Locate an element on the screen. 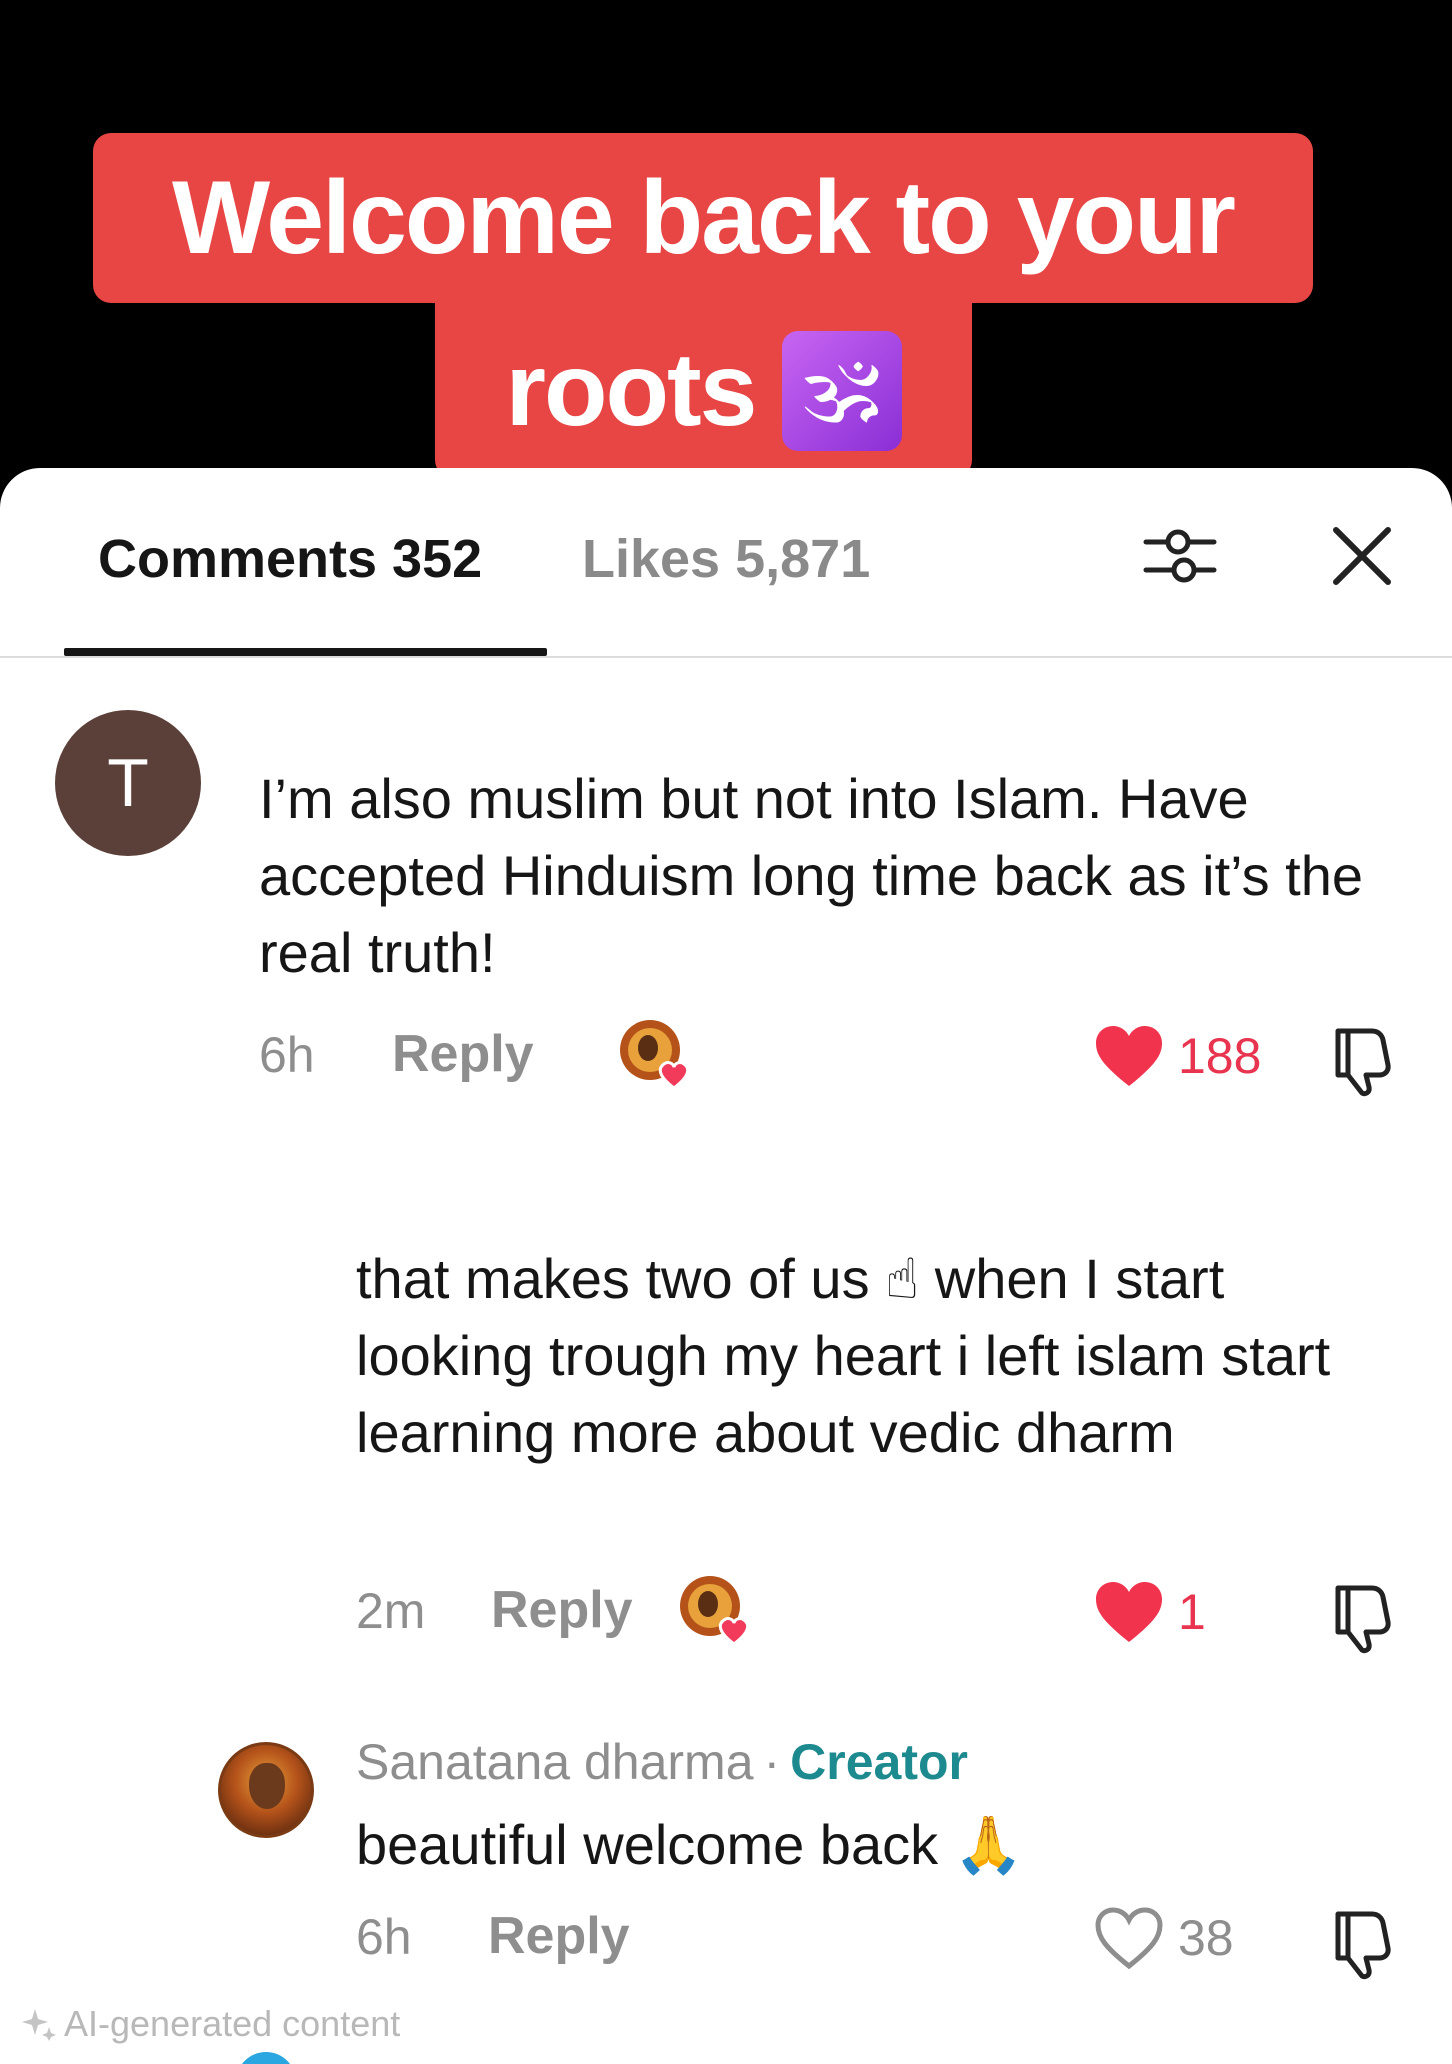 This screenshot has width=1452, height=2064. close-icon is located at coordinates (1362, 556).